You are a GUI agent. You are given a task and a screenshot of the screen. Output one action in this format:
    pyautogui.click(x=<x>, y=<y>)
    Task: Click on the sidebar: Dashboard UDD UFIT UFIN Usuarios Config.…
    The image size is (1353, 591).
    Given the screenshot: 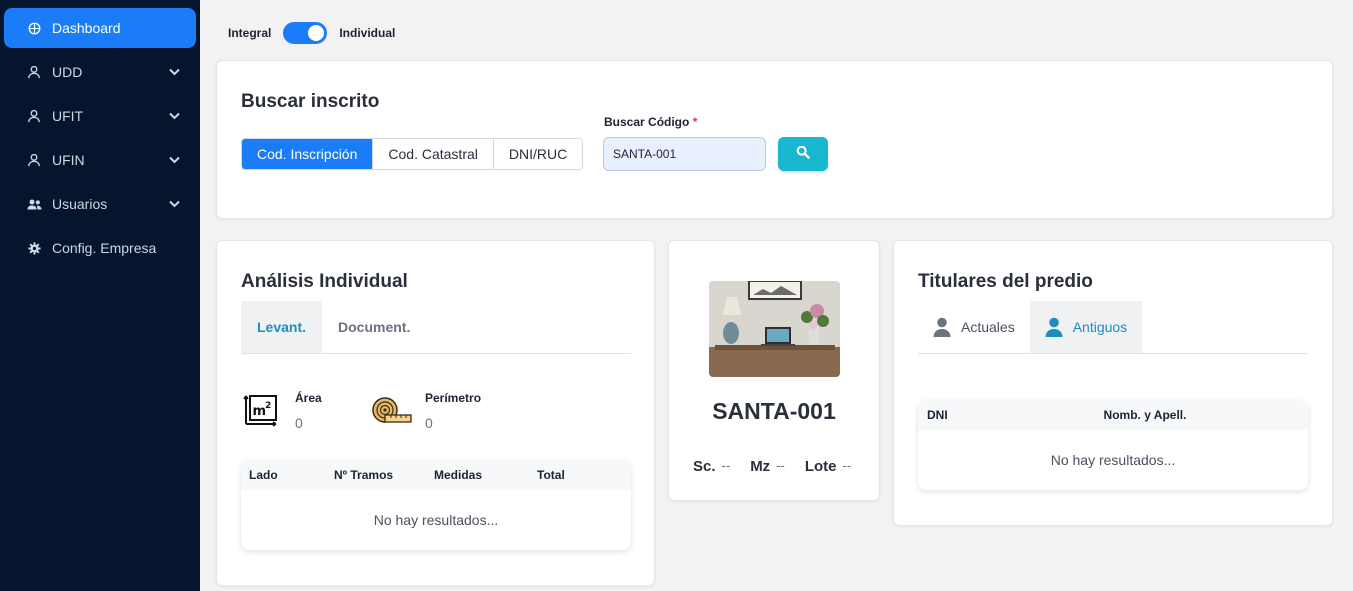 What is the action you would take?
    pyautogui.click(x=100, y=295)
    